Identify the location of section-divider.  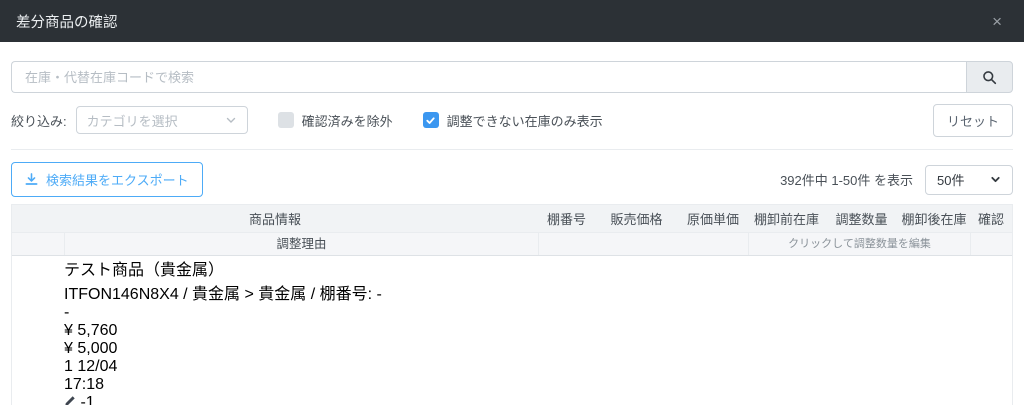
(512, 149).